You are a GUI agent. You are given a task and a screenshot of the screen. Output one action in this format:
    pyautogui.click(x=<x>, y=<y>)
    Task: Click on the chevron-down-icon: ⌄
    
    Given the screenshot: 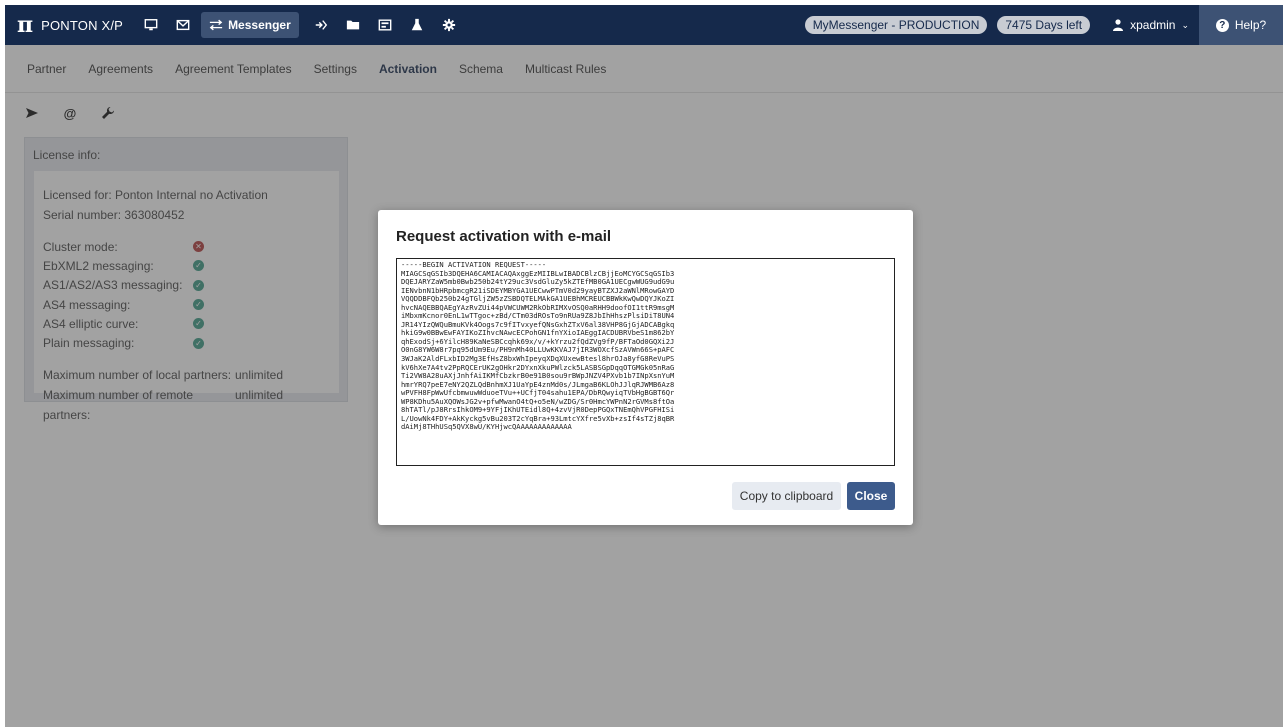 What is the action you would take?
    pyautogui.click(x=1185, y=24)
    